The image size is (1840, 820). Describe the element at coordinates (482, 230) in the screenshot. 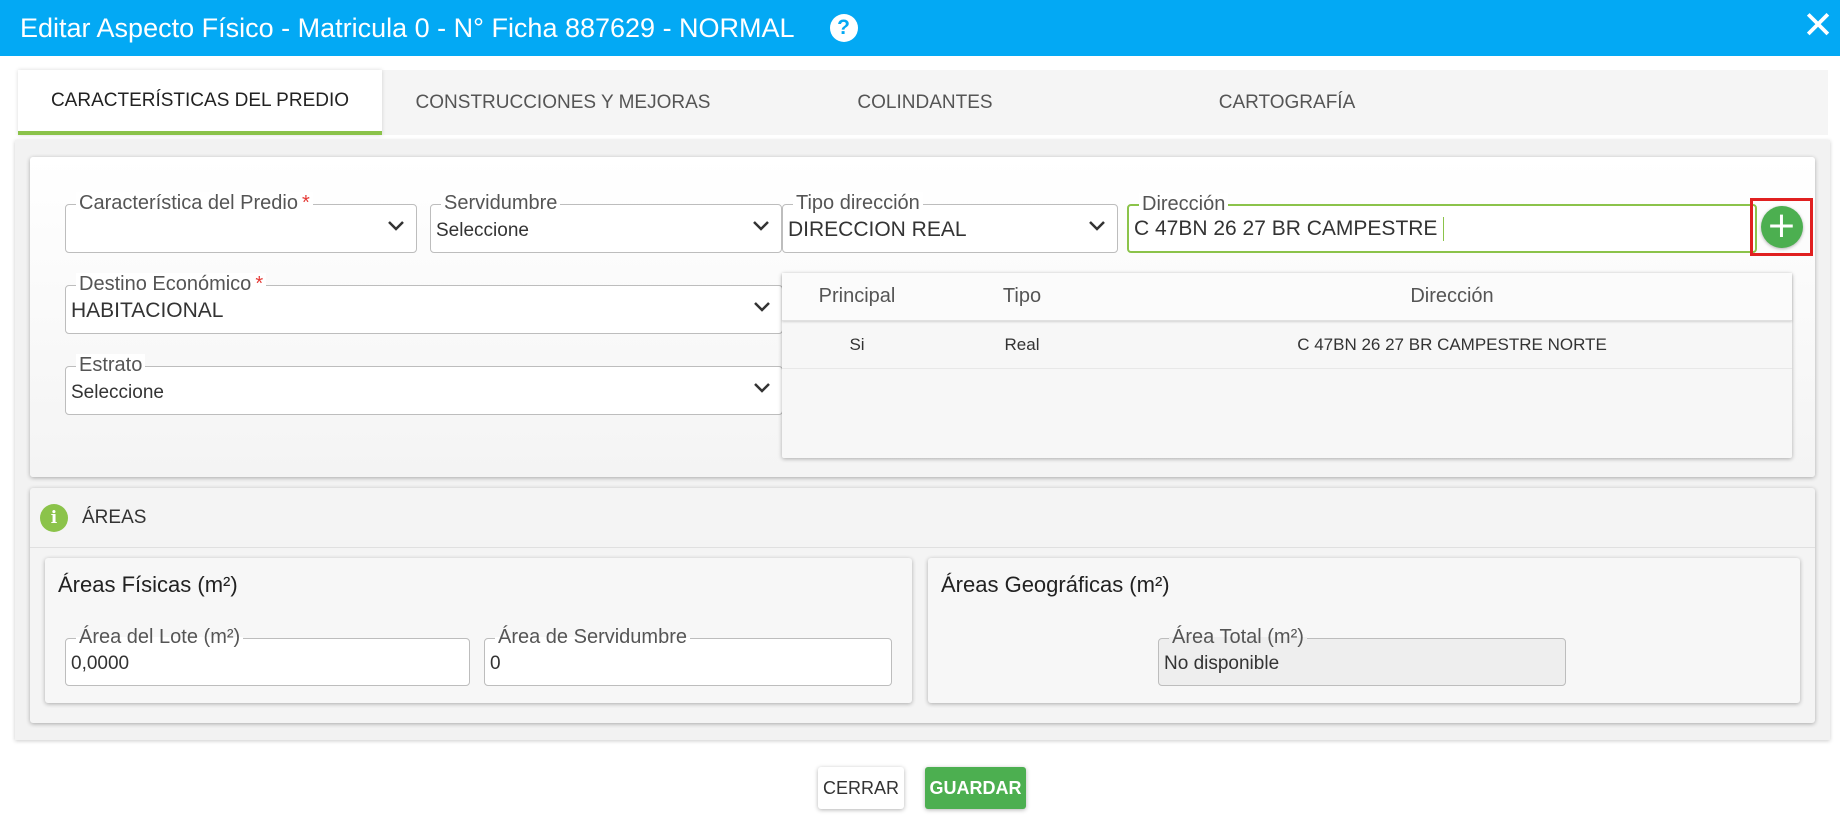

I see `servidumbre-value: Seleccione` at that location.